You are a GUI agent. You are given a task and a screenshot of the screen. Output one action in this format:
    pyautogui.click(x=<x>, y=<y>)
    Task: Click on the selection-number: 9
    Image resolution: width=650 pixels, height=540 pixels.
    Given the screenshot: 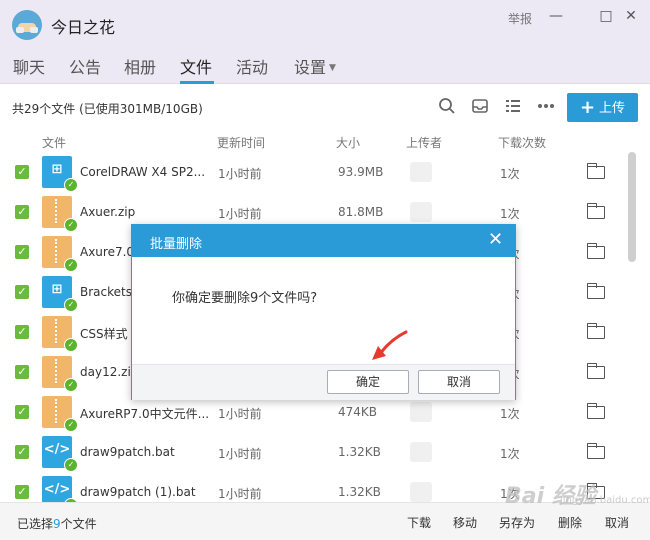 What is the action you would take?
    pyautogui.click(x=57, y=524)
    